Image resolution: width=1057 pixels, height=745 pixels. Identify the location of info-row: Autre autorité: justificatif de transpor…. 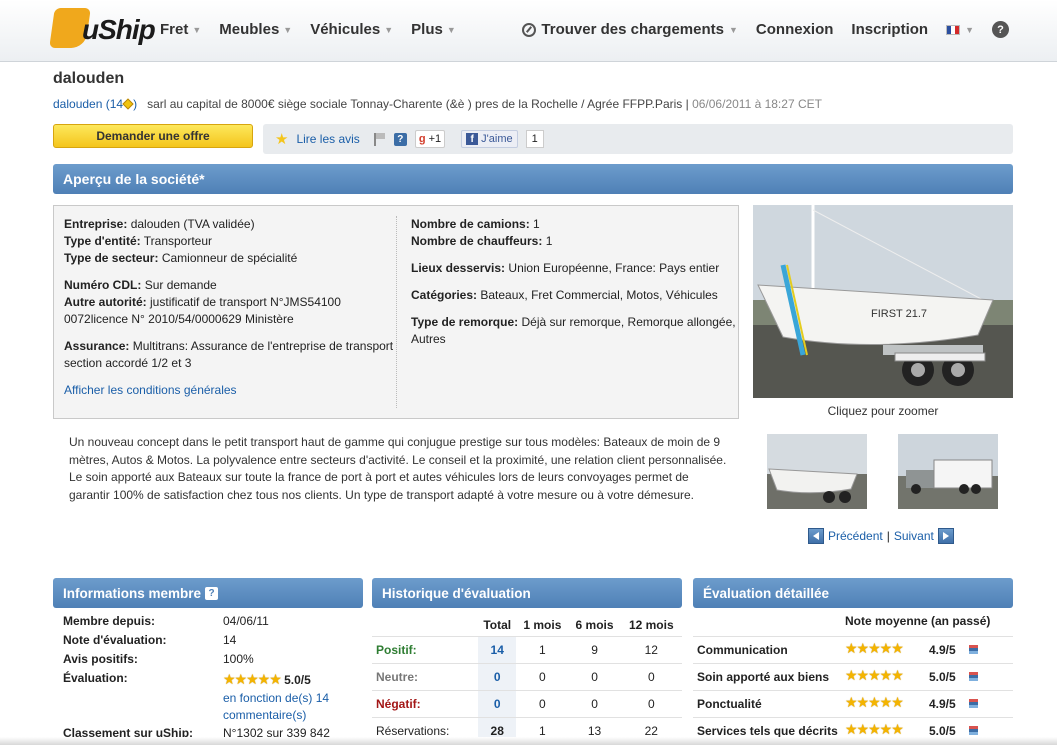
(202, 310).